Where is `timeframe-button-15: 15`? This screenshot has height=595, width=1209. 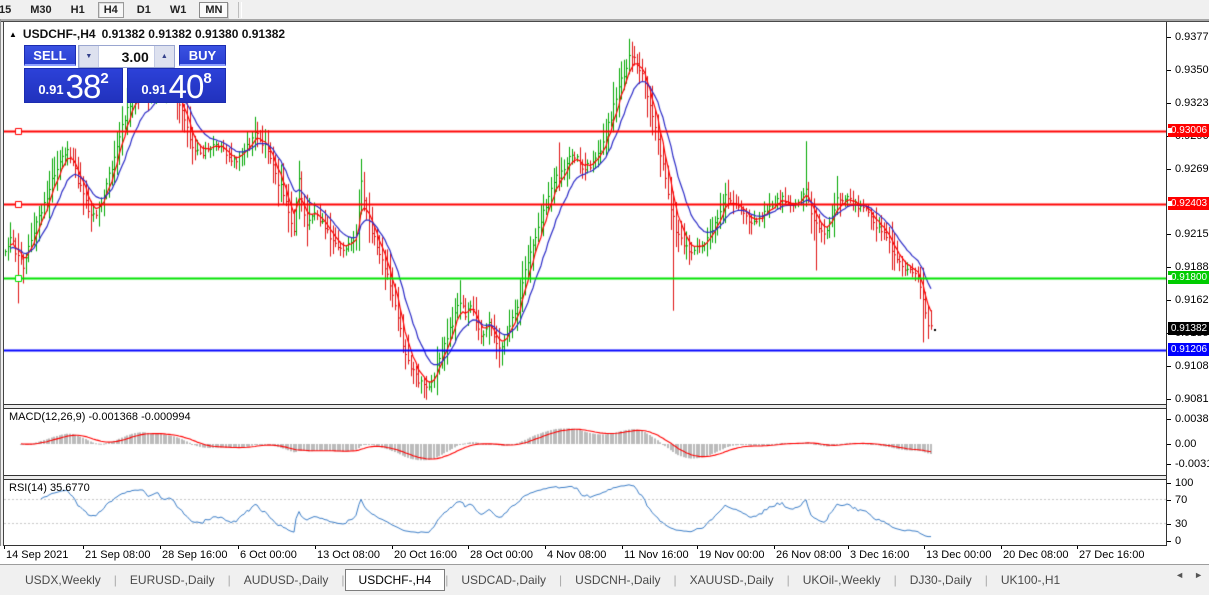 timeframe-button-15: 15 is located at coordinates (8, 10).